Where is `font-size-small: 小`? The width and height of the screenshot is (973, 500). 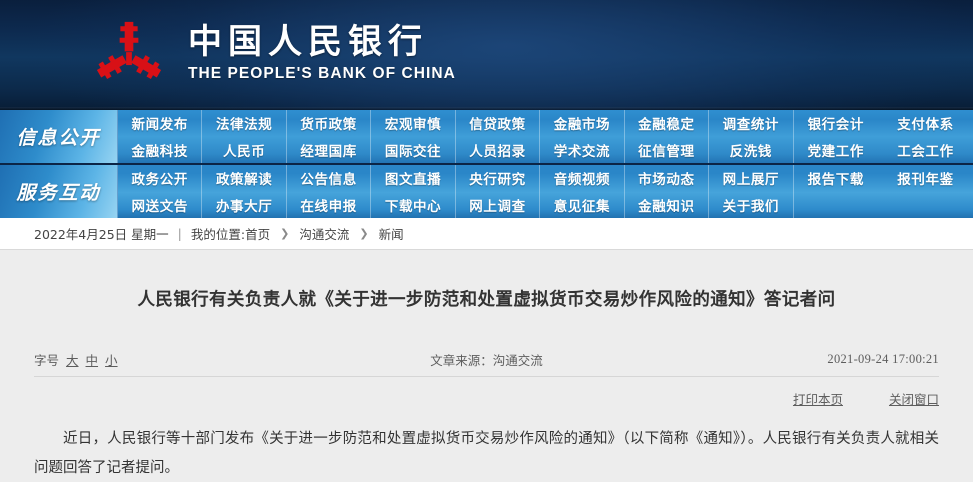
font-size-small: 小 is located at coordinates (111, 359).